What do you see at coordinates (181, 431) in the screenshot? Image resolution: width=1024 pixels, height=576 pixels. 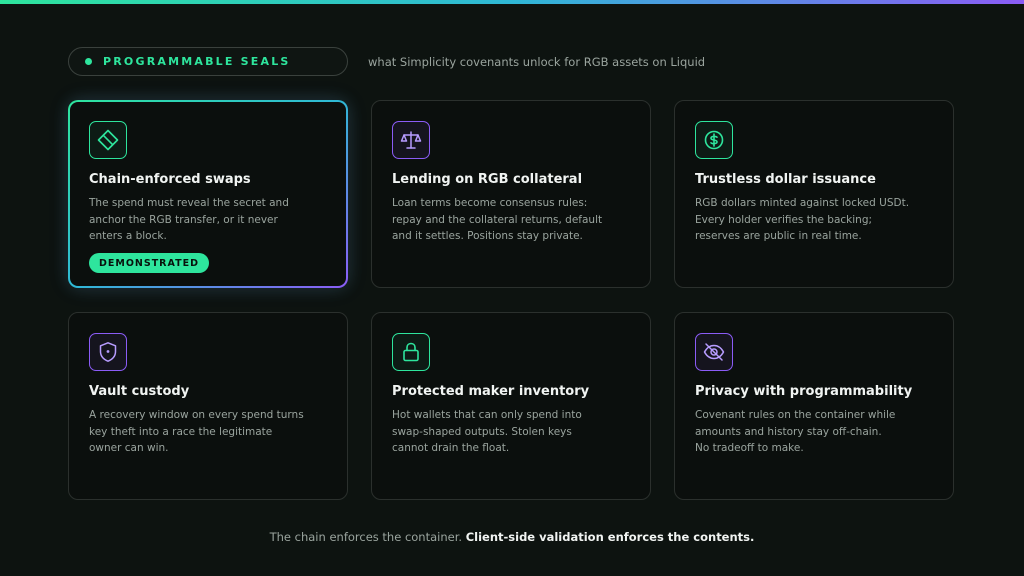 I see `card-description-line: key theft into a race the legitimate` at bounding box center [181, 431].